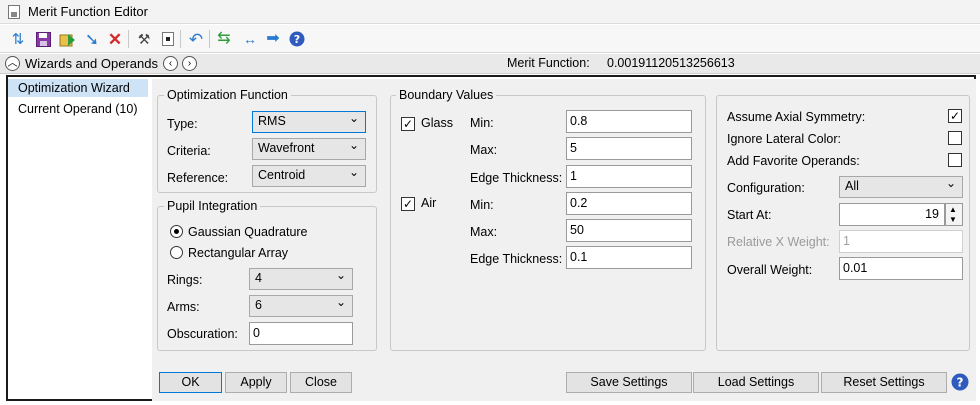 Image resolution: width=980 pixels, height=405 pixels. What do you see at coordinates (490, 12) in the screenshot?
I see `title-bar: Merit Function Editor` at bounding box center [490, 12].